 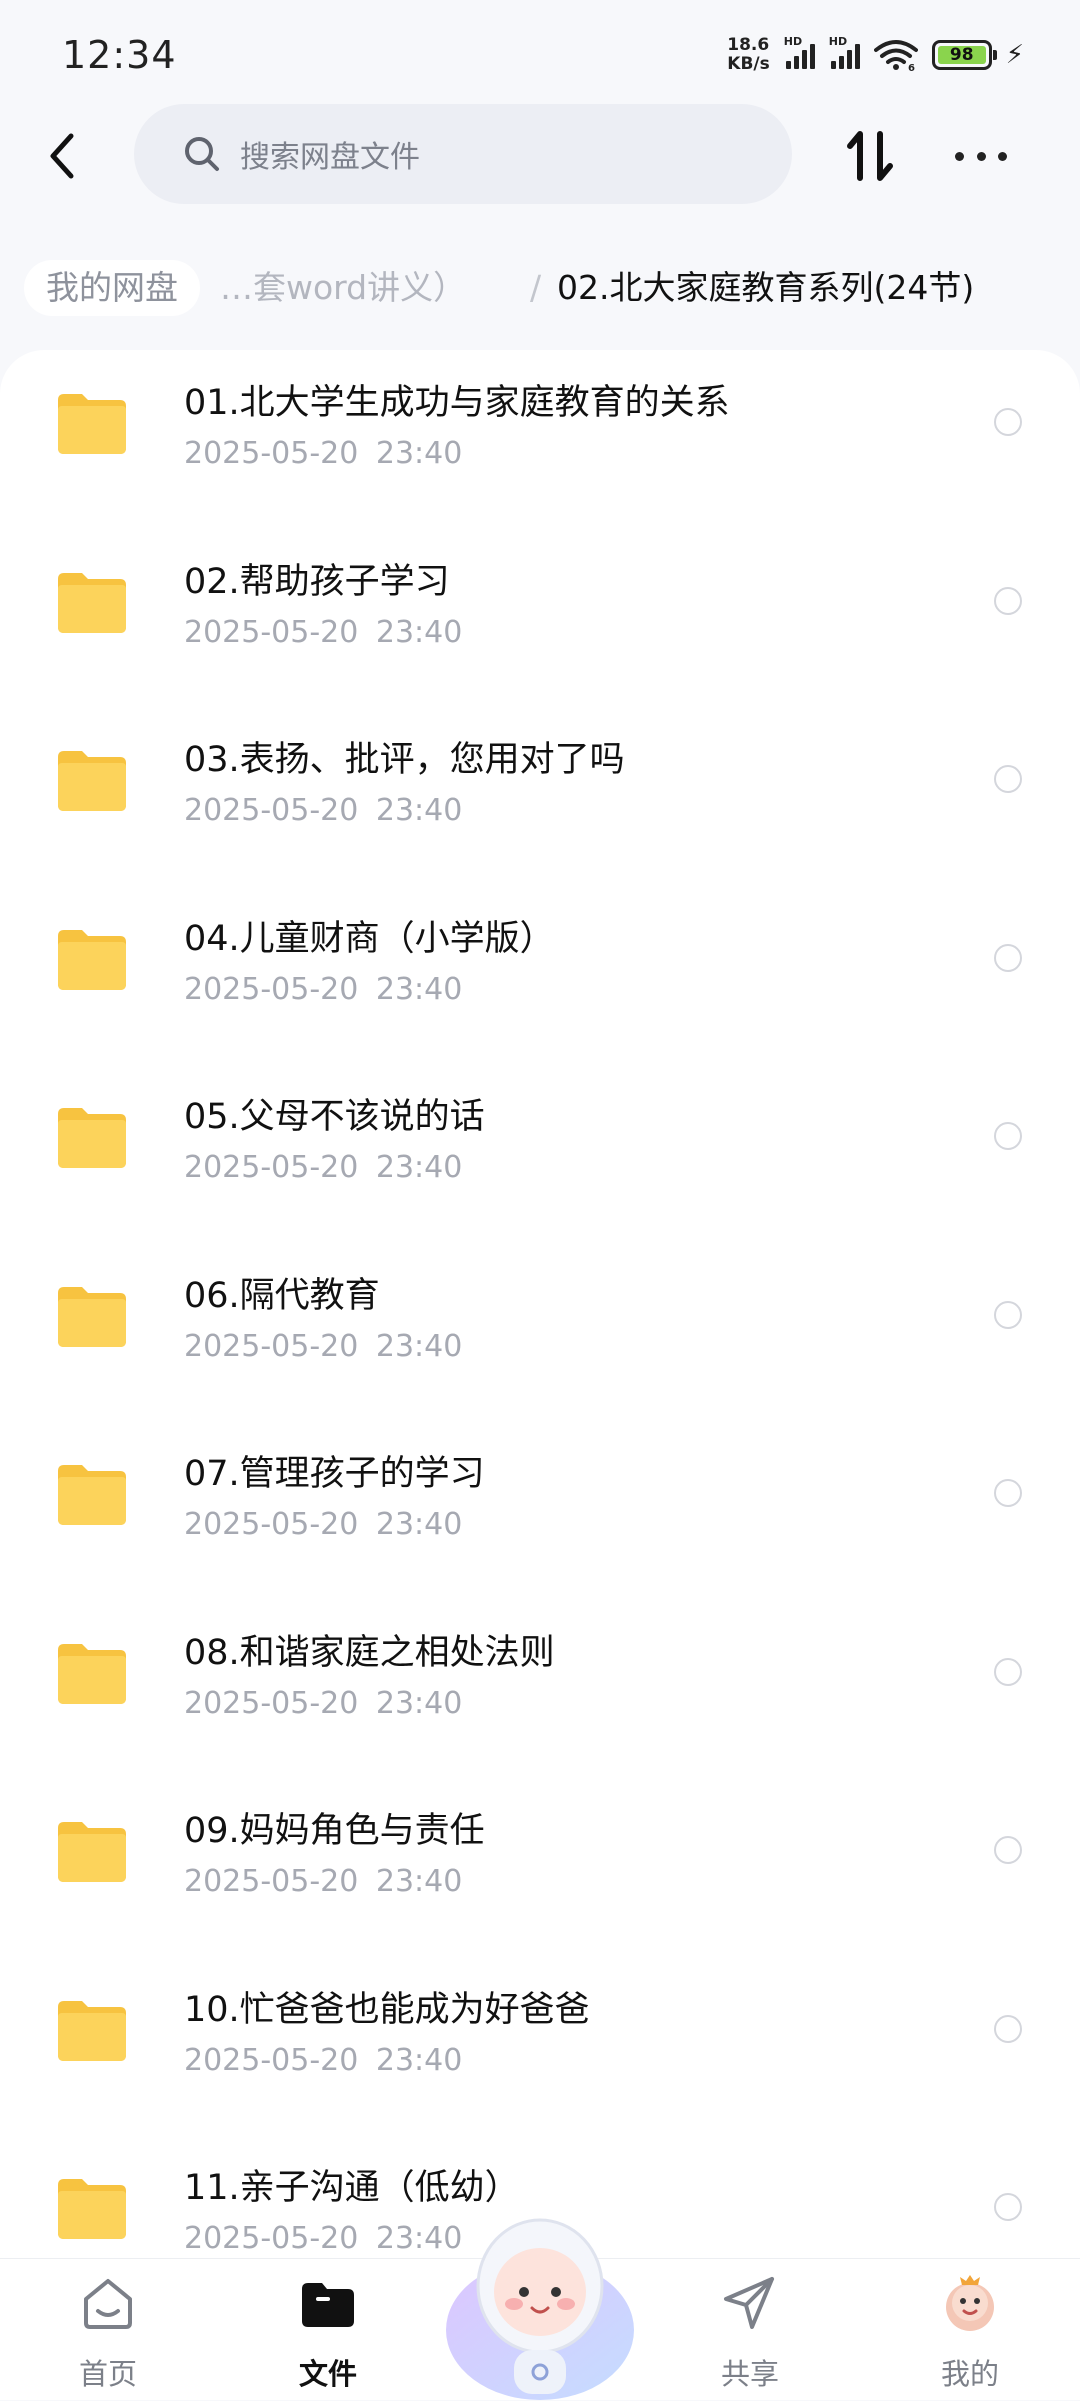 I want to click on file-name: 07.管理孩子的学习, so click(x=334, y=1474).